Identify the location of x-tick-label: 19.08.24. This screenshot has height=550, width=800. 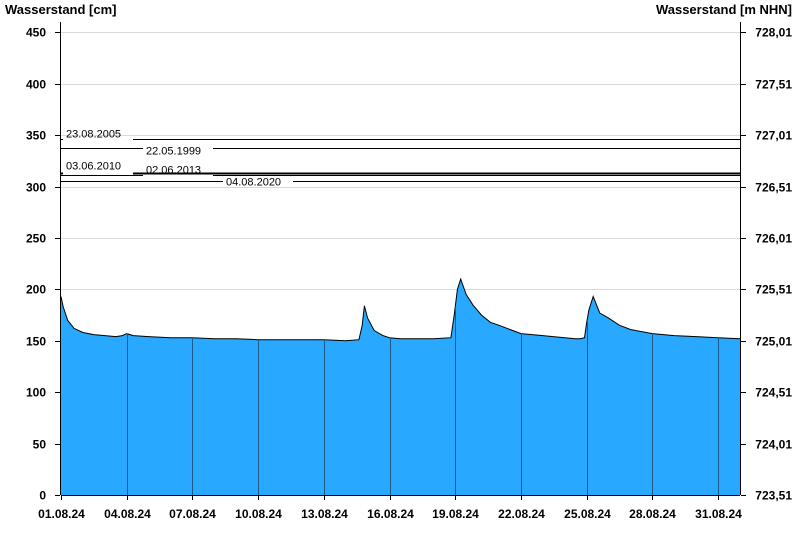
(455, 514).